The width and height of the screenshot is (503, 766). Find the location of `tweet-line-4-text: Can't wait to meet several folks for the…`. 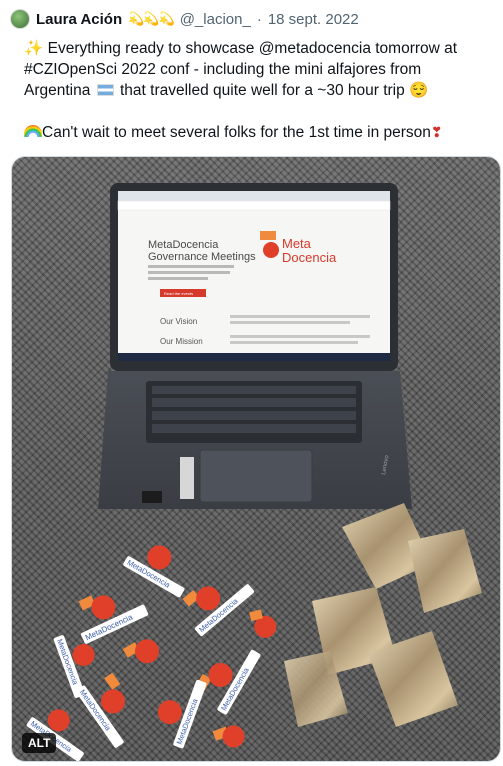

tweet-line-4-text: Can't wait to meet several folks for the… is located at coordinates (236, 132).